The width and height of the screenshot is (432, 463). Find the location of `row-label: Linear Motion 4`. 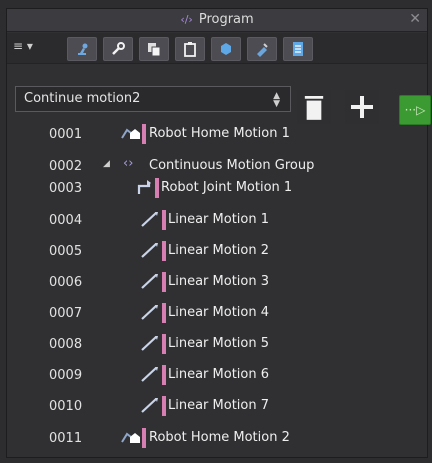

row-label: Linear Motion 4 is located at coordinates (219, 312).